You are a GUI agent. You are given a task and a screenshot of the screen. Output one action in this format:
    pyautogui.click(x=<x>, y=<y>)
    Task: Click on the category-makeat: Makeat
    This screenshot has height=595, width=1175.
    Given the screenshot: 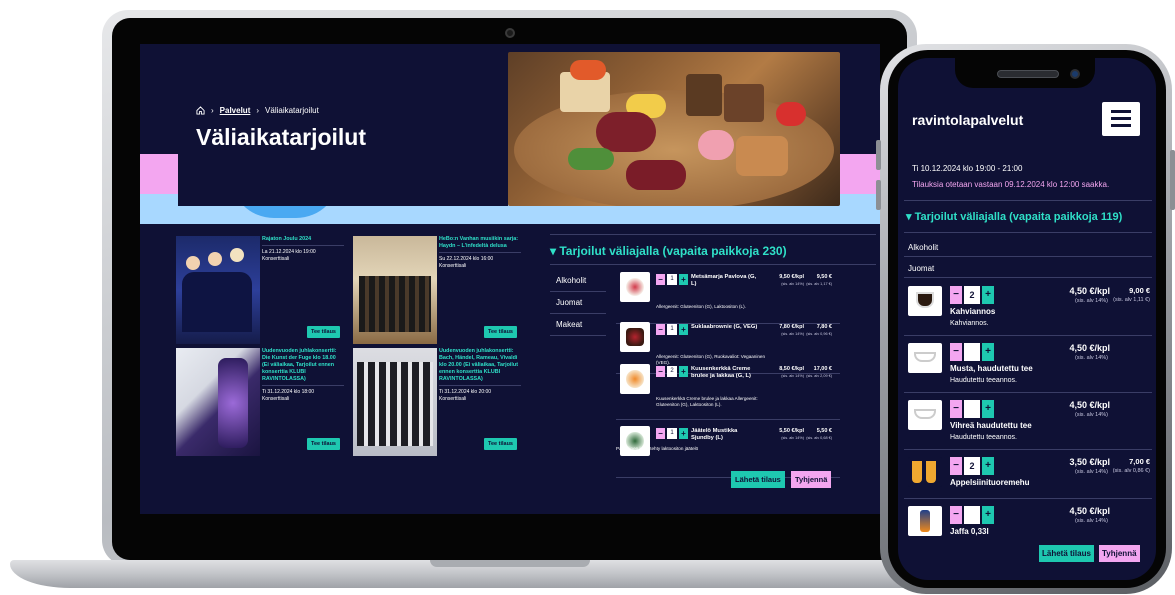 What is the action you would take?
    pyautogui.click(x=578, y=325)
    